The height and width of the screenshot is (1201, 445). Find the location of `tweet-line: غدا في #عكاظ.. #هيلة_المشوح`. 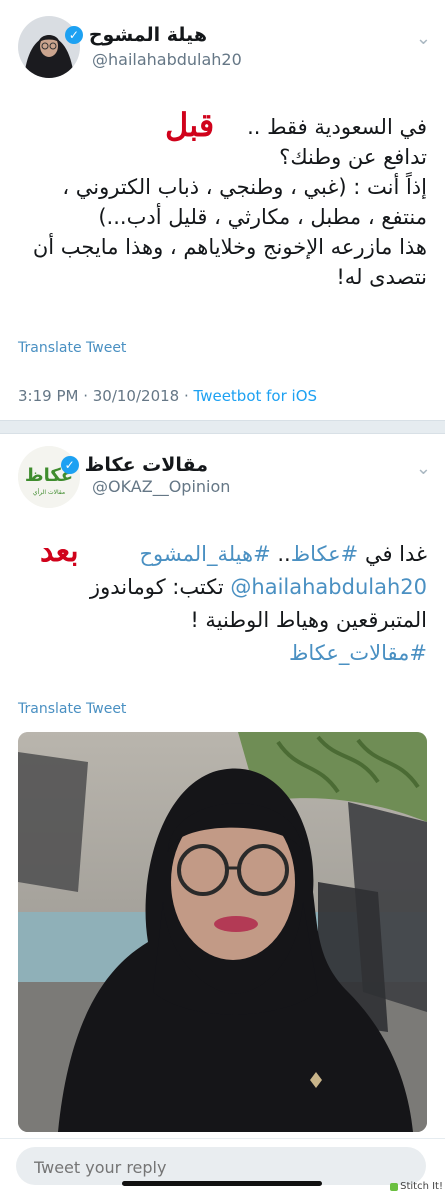

tweet-line: غدا في #عكاظ.. #هيلة_المشوح is located at coordinates (283, 554).